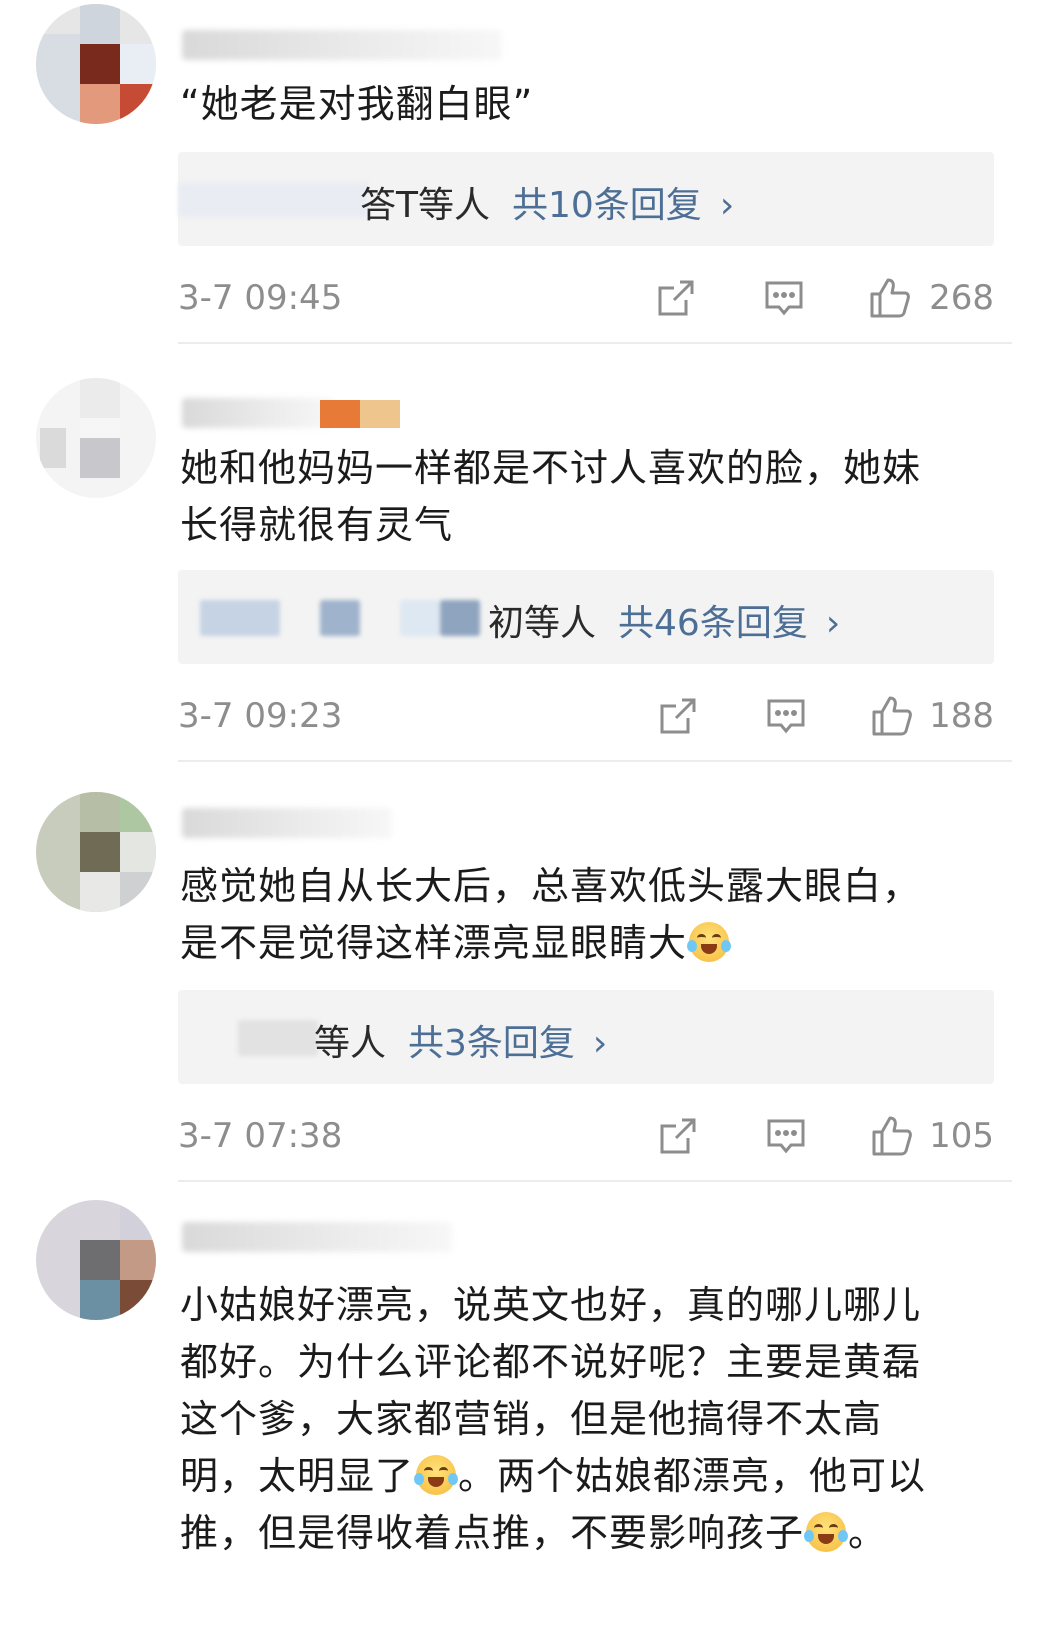 This screenshot has width=1064, height=1647. I want to click on text-segment: 。两个姑娘都漂亮，他可以, so click(692, 1476).